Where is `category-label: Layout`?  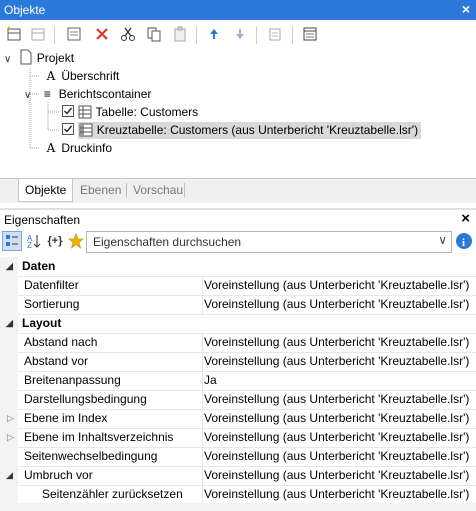
category-label: Layout is located at coordinates (42, 323).